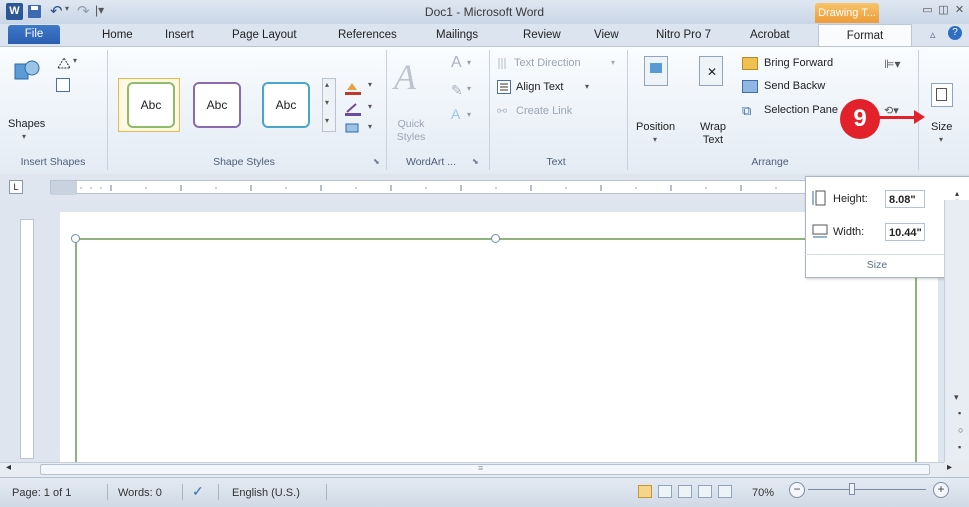  What do you see at coordinates (264, 35) in the screenshot?
I see `tab-page-layout: Page Layout` at bounding box center [264, 35].